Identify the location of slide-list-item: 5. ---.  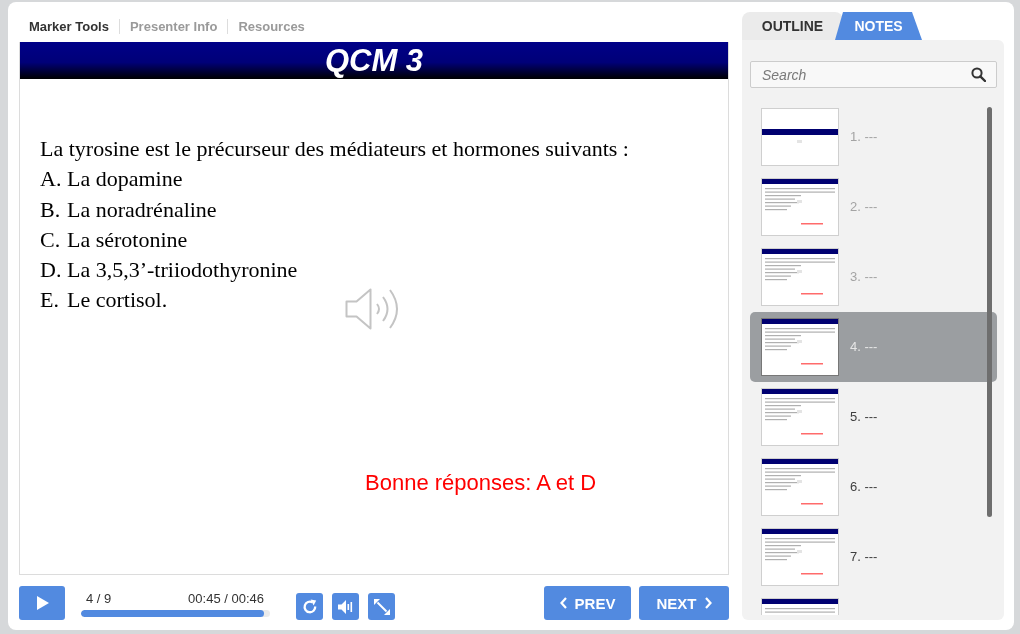
(873, 417).